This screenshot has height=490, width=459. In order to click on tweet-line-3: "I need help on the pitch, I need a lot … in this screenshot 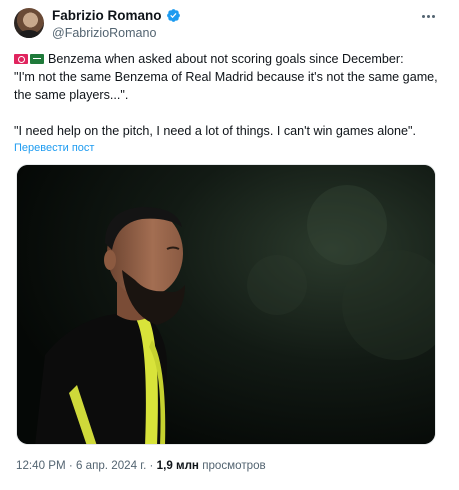, I will do `click(215, 131)`.